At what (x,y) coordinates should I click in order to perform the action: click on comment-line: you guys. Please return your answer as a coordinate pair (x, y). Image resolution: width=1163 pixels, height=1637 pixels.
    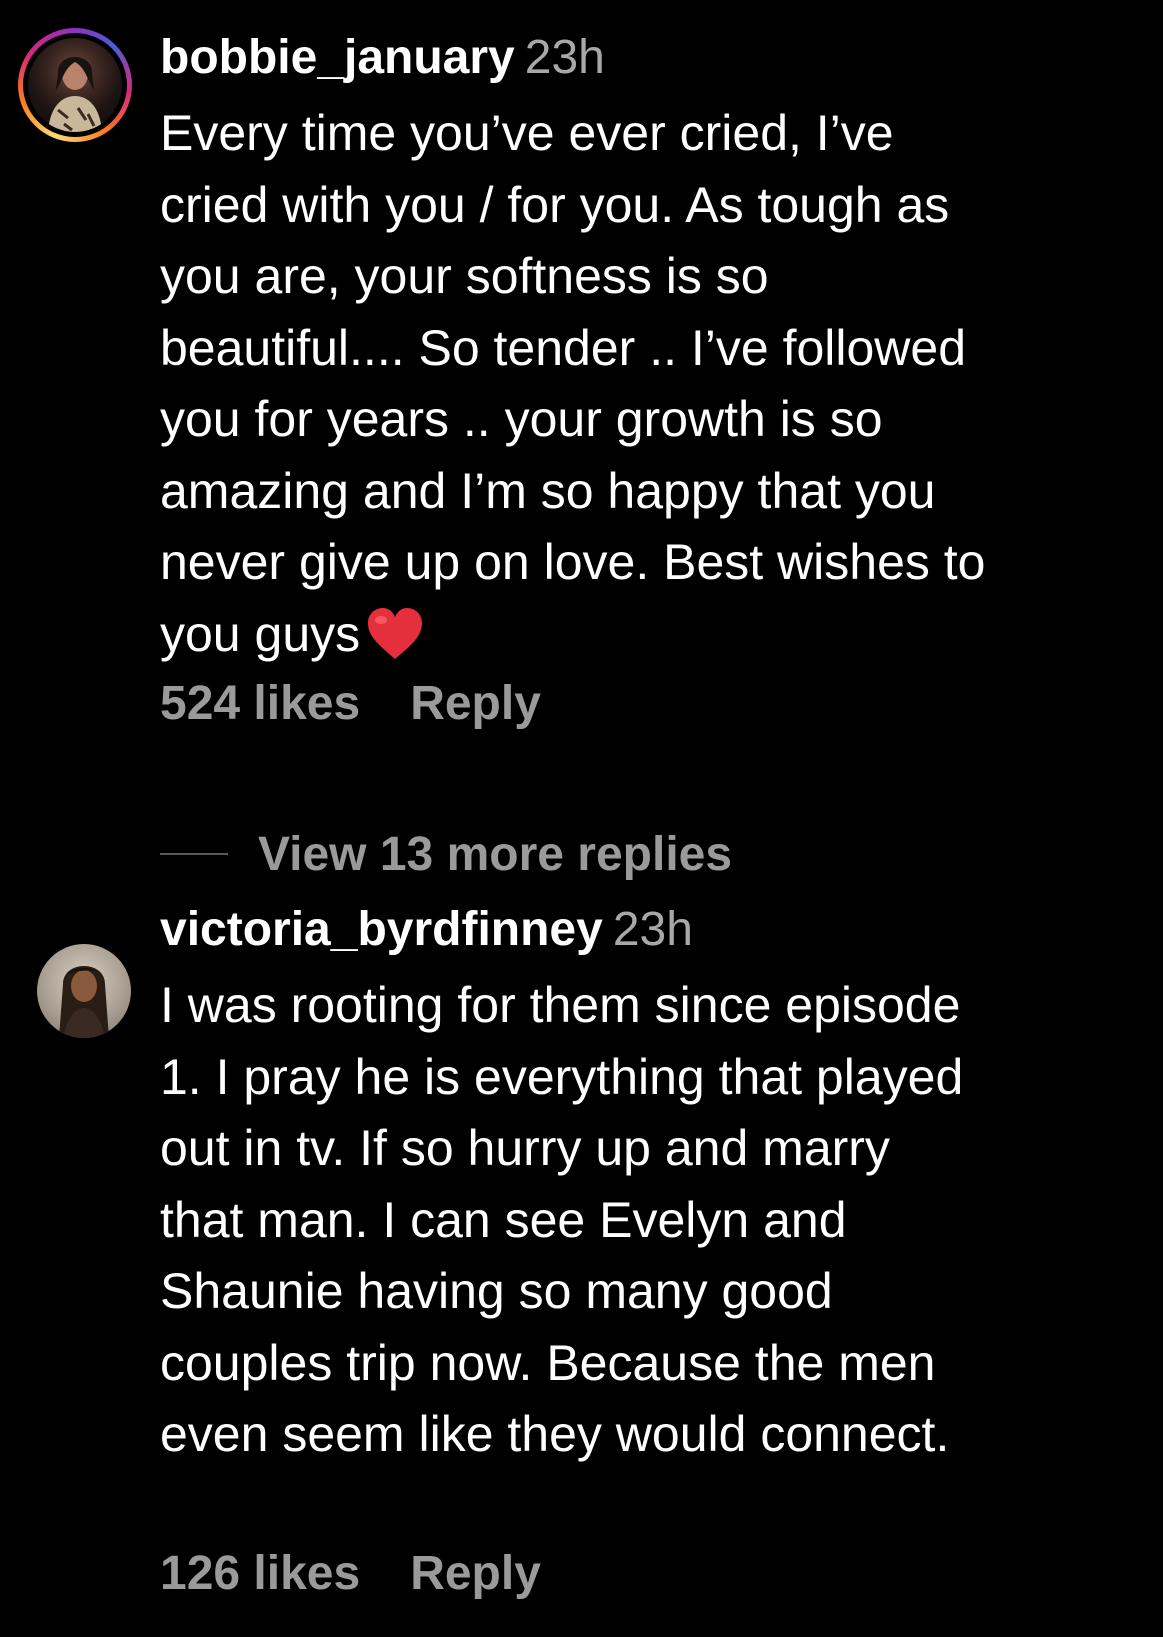
    Looking at the image, I should click on (260, 633).